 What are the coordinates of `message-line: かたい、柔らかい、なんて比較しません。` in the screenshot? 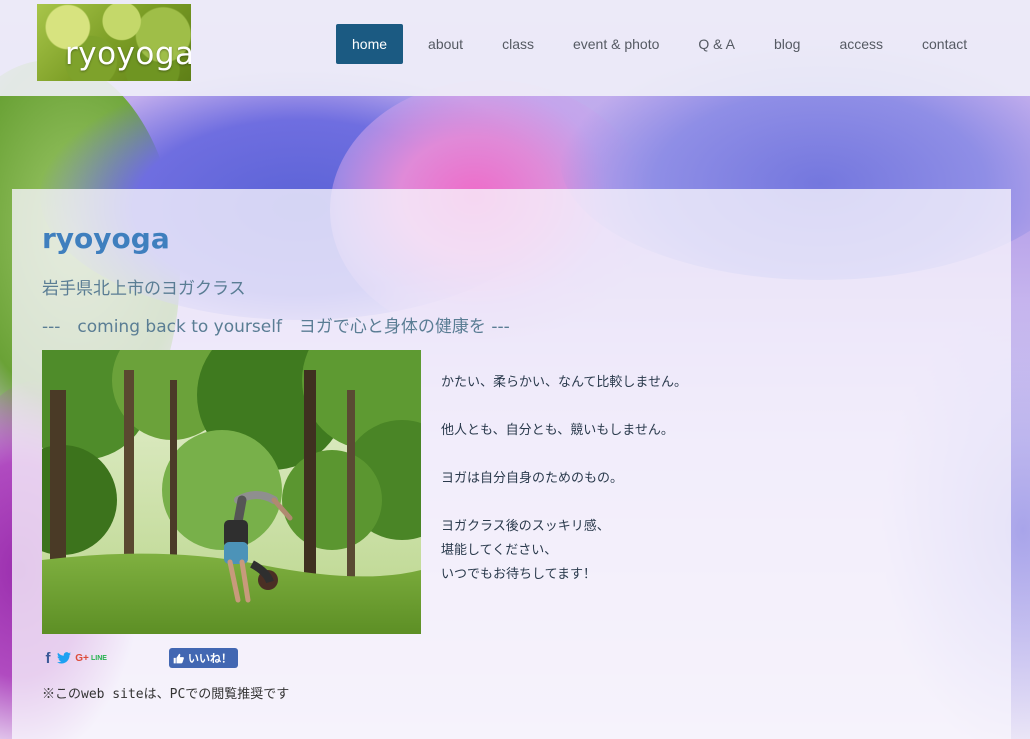 It's located at (564, 382).